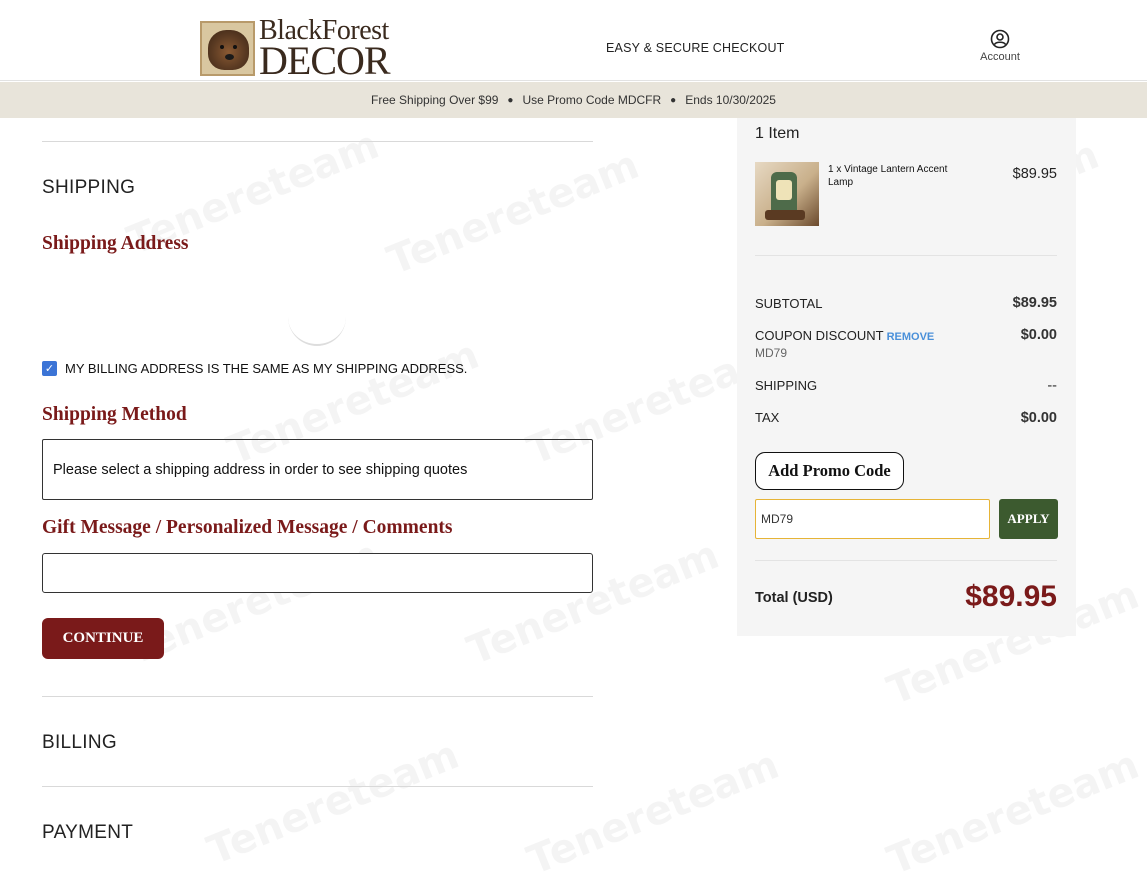  I want to click on coupon-value: $0.00, so click(1038, 335).